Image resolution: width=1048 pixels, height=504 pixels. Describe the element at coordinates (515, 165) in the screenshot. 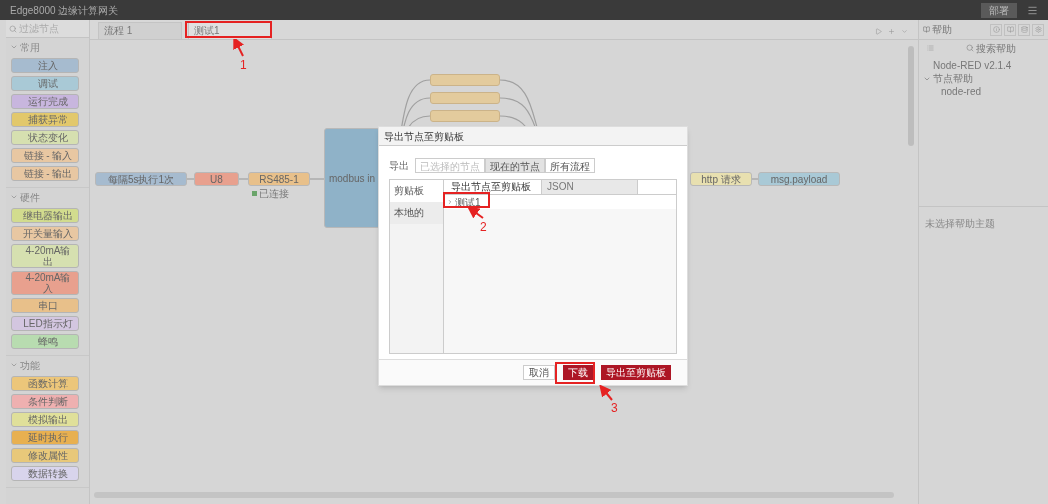

I see `scope-toggle: 现在的节点` at that location.